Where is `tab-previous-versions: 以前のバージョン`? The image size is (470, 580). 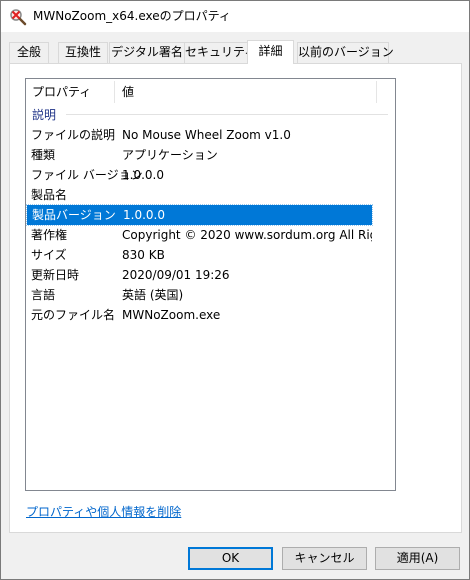
tab-previous-versions: 以前のバージョン is located at coordinates (345, 52).